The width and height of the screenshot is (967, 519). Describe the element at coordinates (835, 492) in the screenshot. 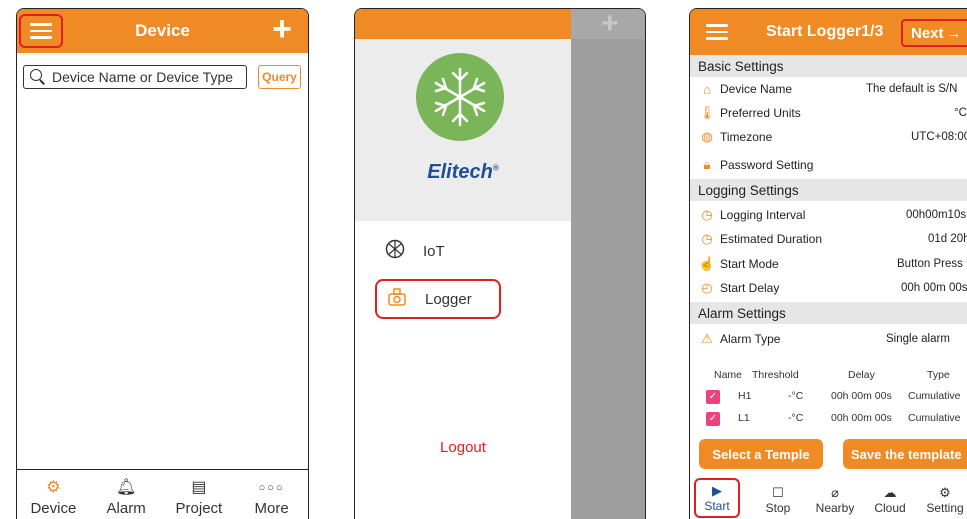

I see `compass-icon: ⌀` at that location.